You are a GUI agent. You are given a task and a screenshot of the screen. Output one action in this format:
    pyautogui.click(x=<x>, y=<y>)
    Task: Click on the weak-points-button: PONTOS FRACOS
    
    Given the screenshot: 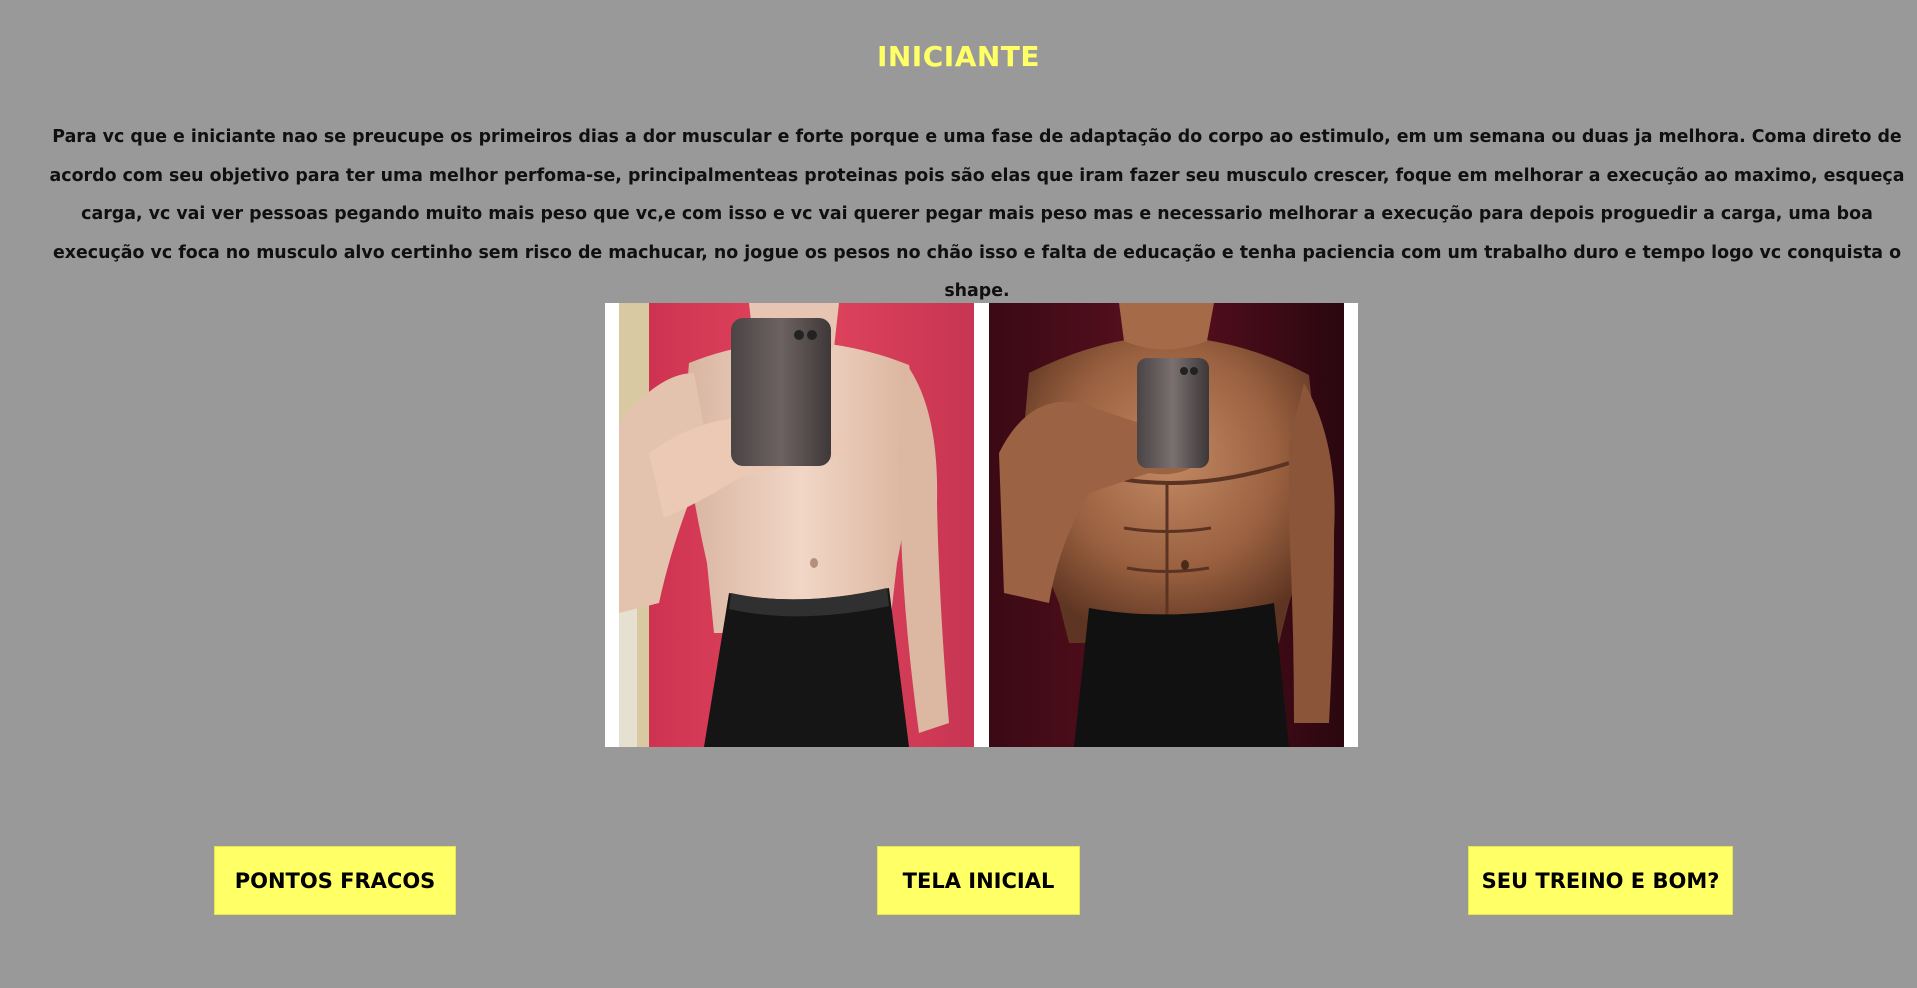 What is the action you would take?
    pyautogui.click(x=335, y=880)
    